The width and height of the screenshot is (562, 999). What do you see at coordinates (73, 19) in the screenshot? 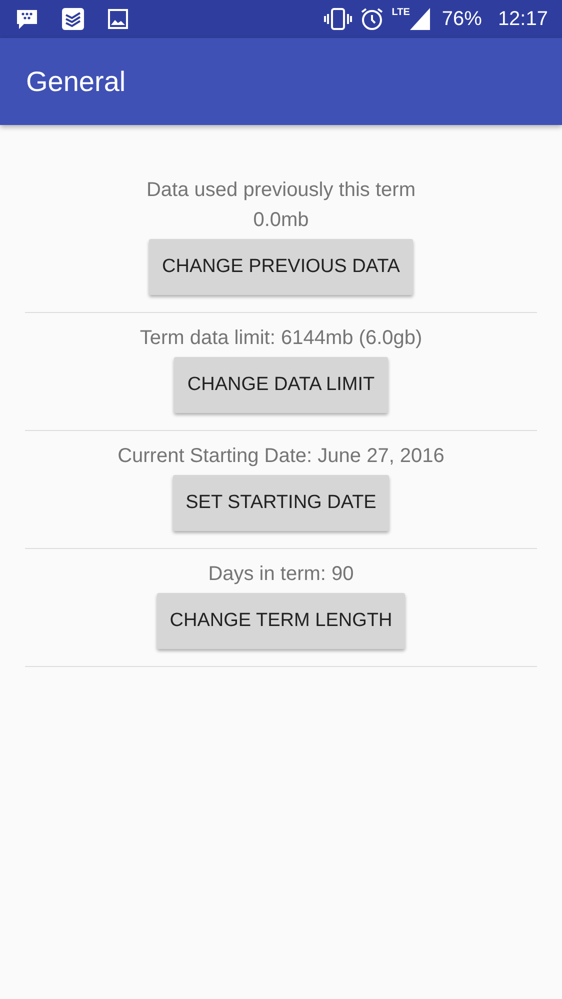
I see `layers-icon` at bounding box center [73, 19].